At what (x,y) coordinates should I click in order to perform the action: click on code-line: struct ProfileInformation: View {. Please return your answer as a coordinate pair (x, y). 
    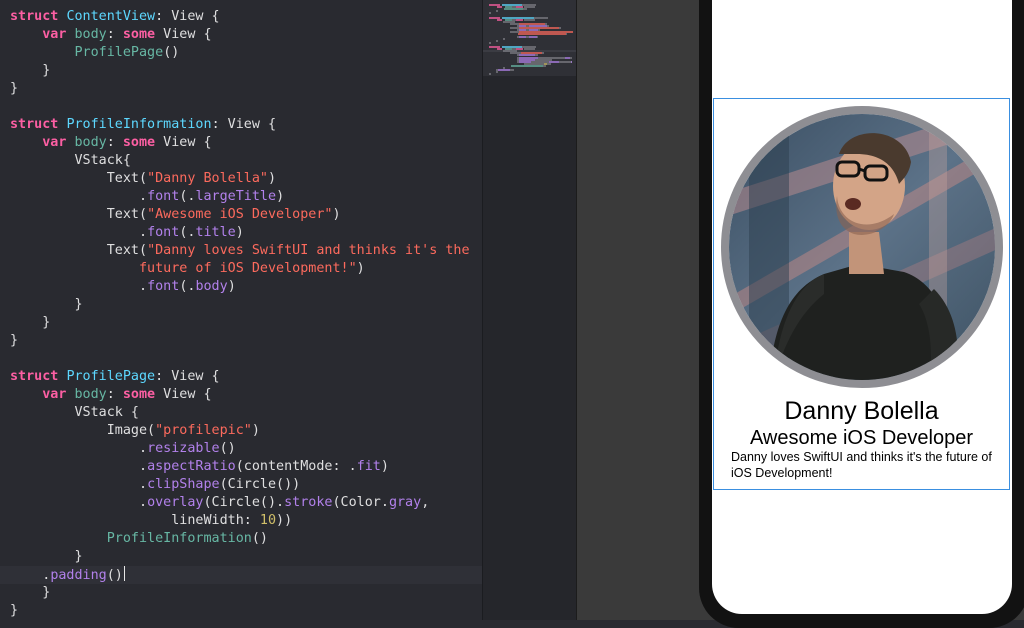
    Looking at the image, I should click on (143, 125).